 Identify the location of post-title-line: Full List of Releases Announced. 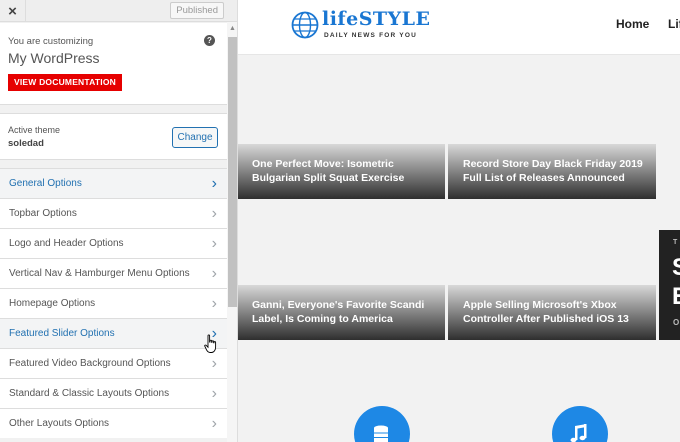
(544, 178).